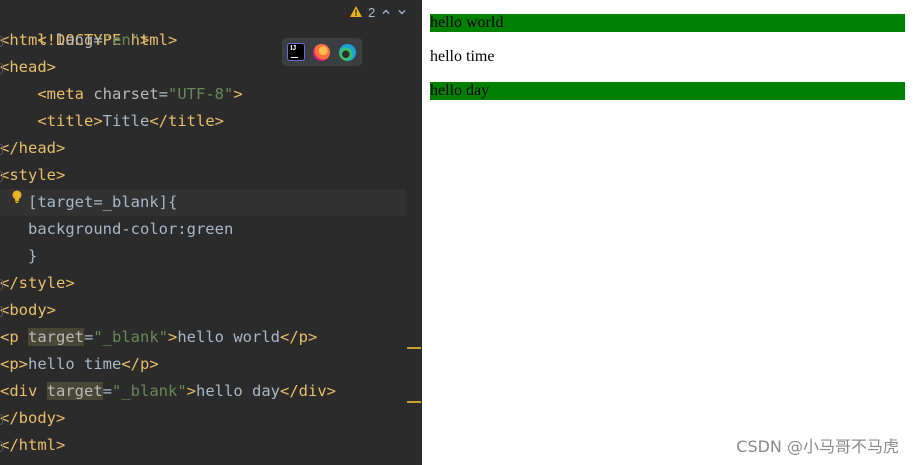 This screenshot has width=913, height=465. Describe the element at coordinates (228, 337) in the screenshot. I see `tag-text: hello world` at that location.